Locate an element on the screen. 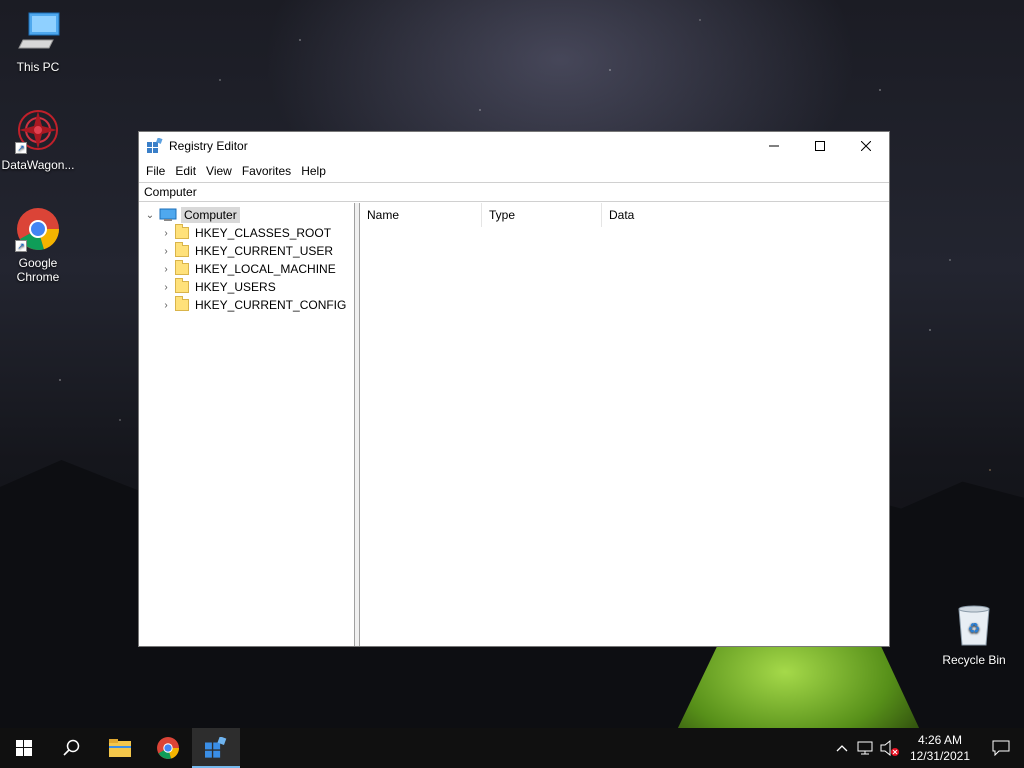 The height and width of the screenshot is (768, 1024). action-center-button is located at coordinates (1001, 748).